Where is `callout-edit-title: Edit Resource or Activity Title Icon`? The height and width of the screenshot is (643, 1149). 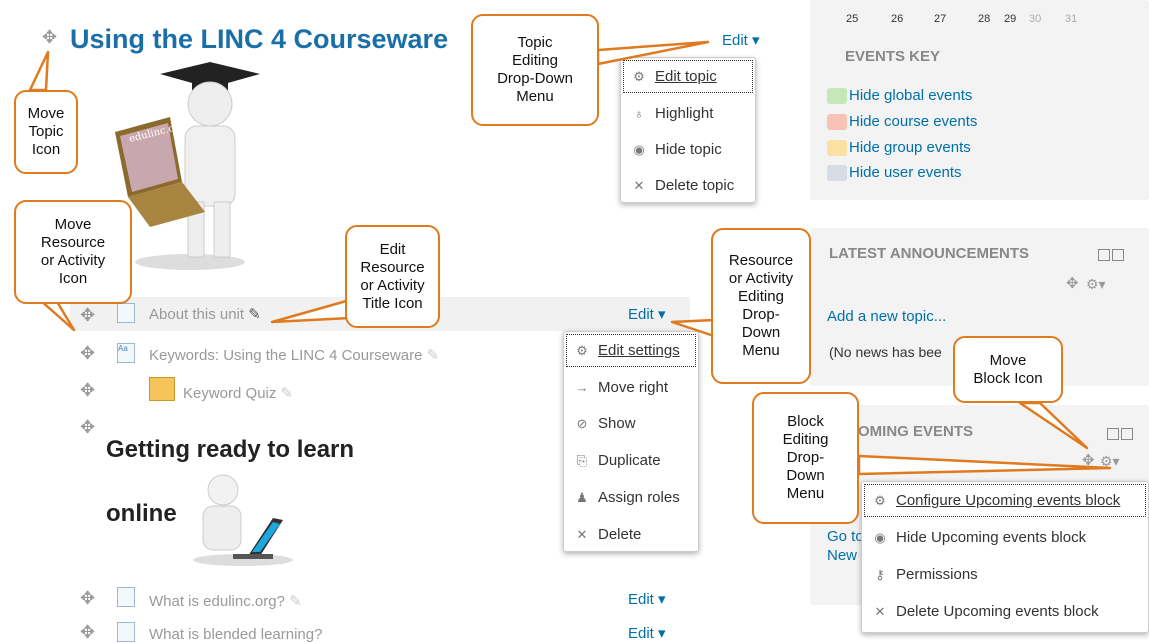
callout-edit-title: Edit Resource or Activity Title Icon is located at coordinates (392, 276).